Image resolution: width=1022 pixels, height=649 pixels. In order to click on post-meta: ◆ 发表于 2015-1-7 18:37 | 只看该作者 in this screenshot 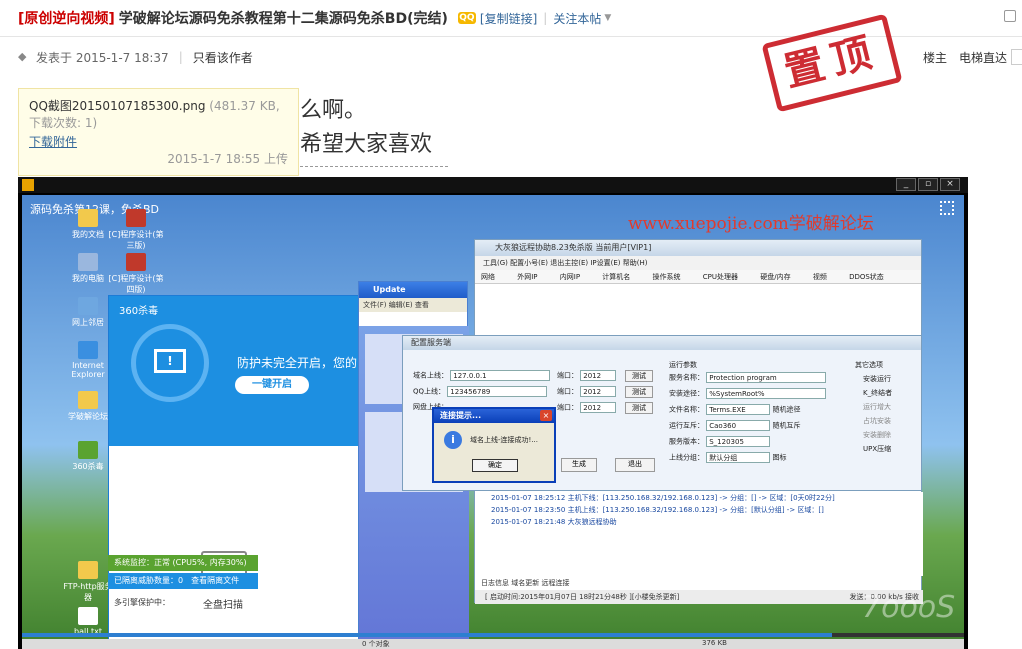, I will do `click(135, 57)`.